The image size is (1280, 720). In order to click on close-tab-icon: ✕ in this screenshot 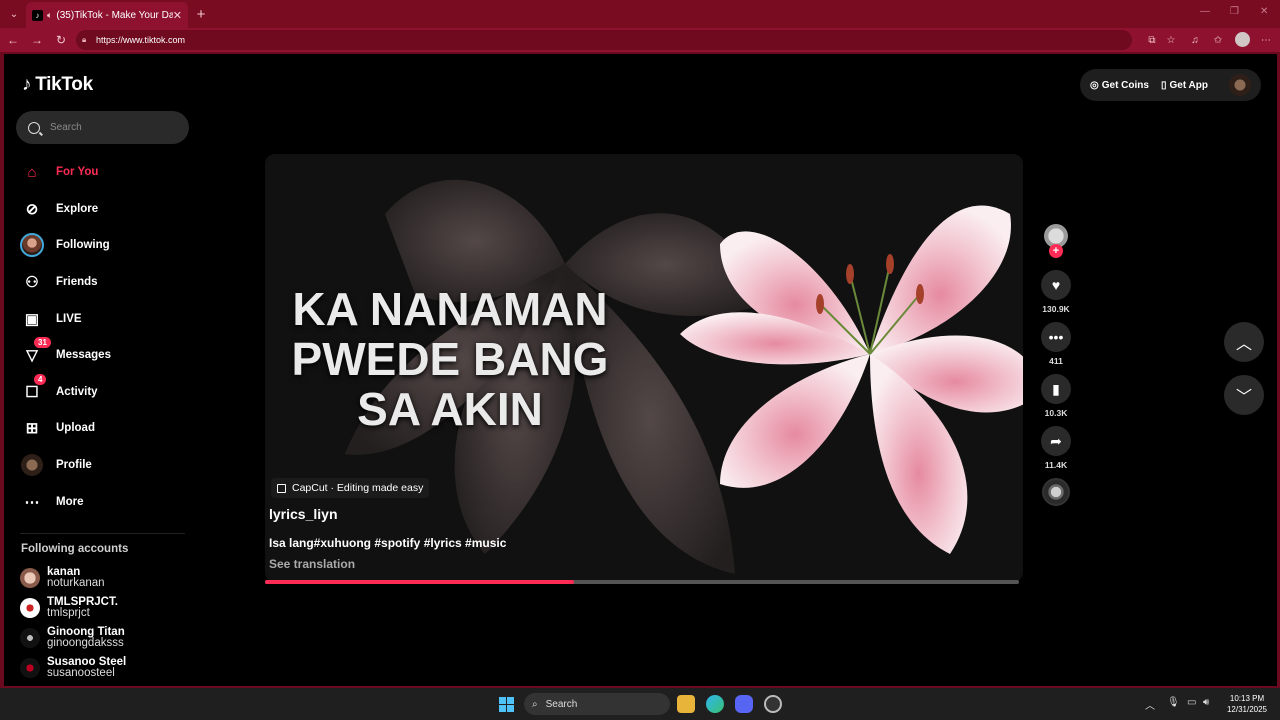, I will do `click(177, 15)`.